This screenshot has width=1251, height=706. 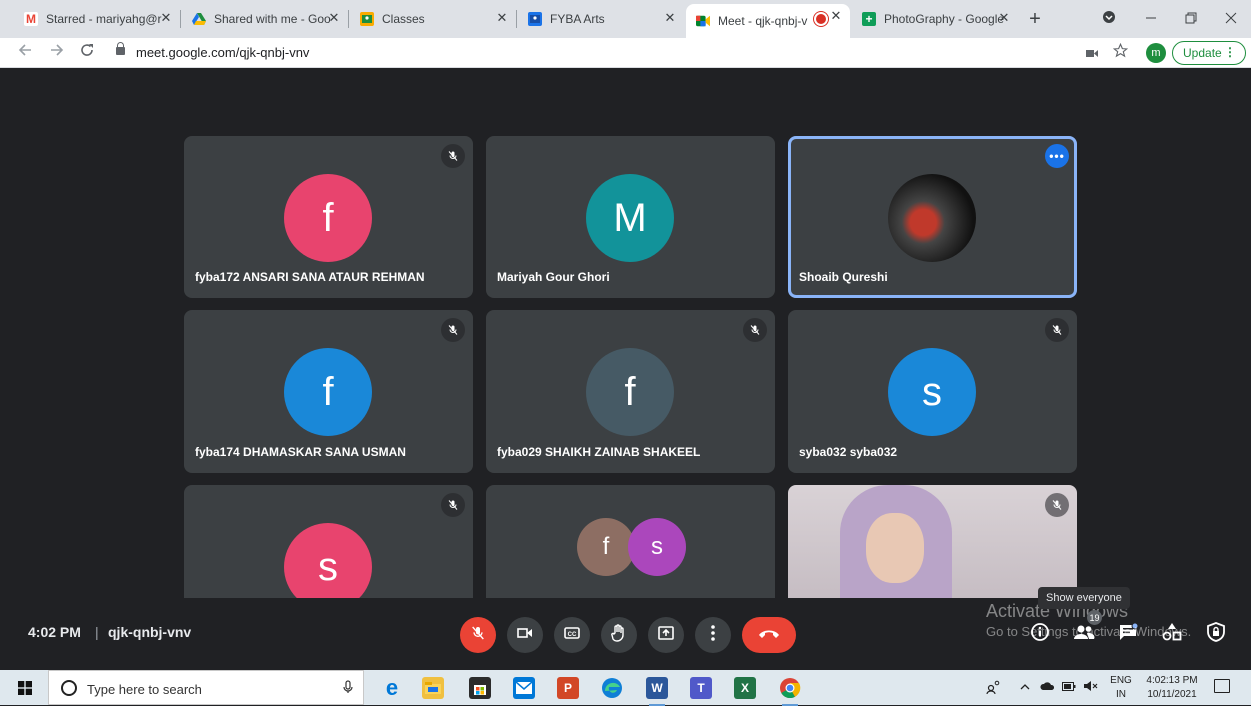 What do you see at coordinates (1216, 634) in the screenshot?
I see `host-controls-button` at bounding box center [1216, 634].